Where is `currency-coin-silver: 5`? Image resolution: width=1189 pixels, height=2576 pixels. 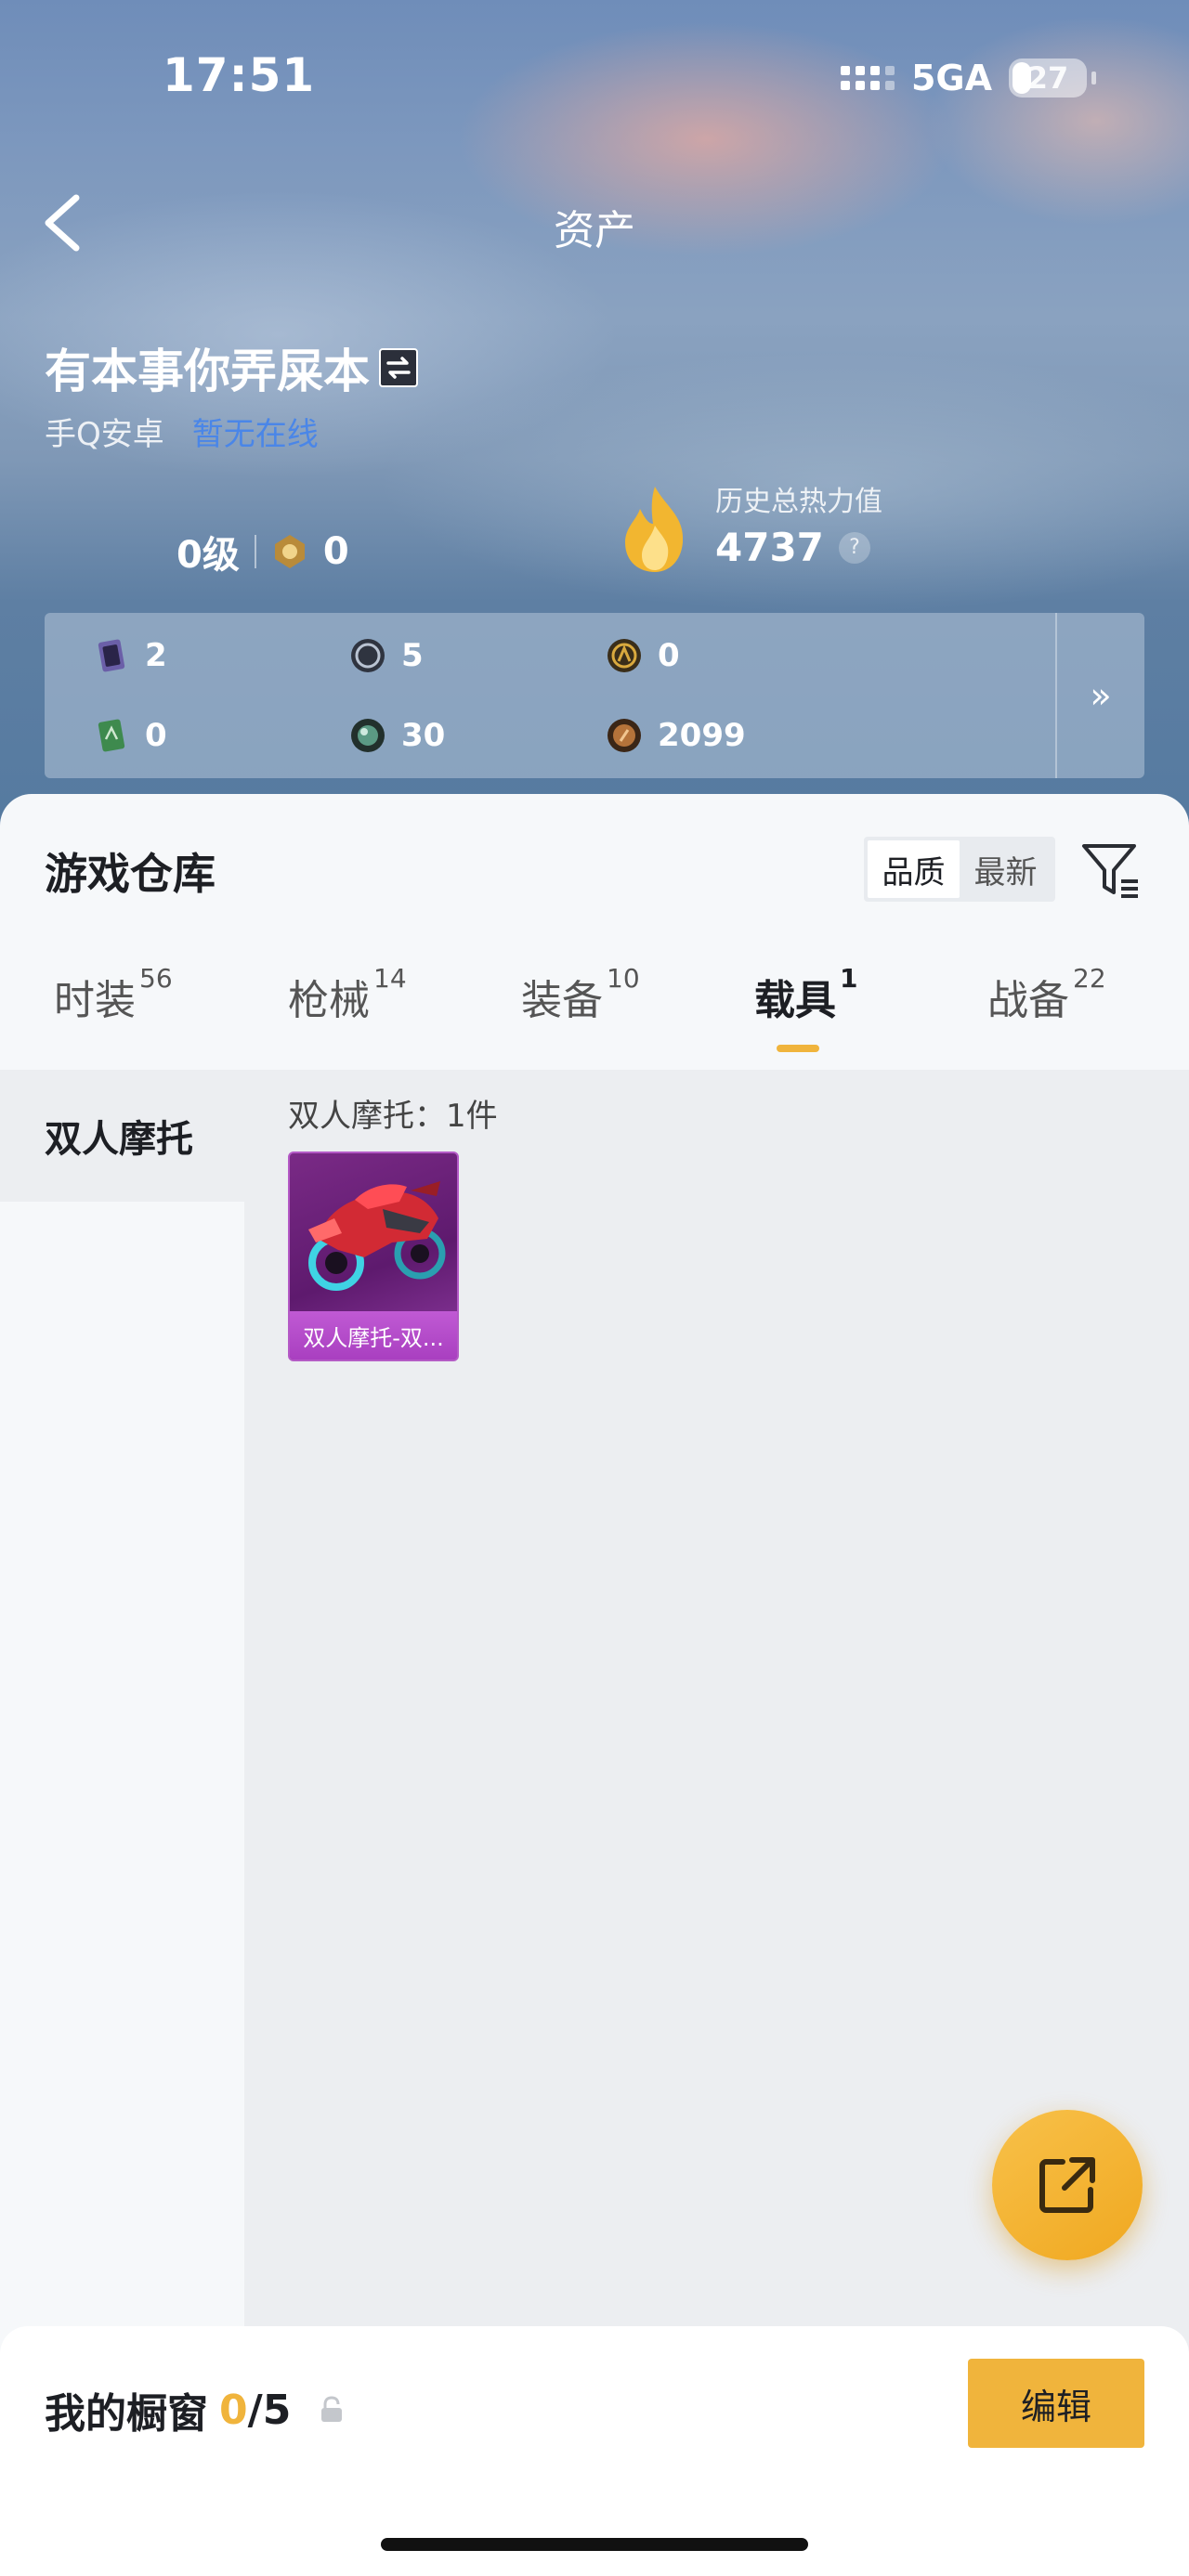
currency-coin-silver: 5 is located at coordinates (387, 655).